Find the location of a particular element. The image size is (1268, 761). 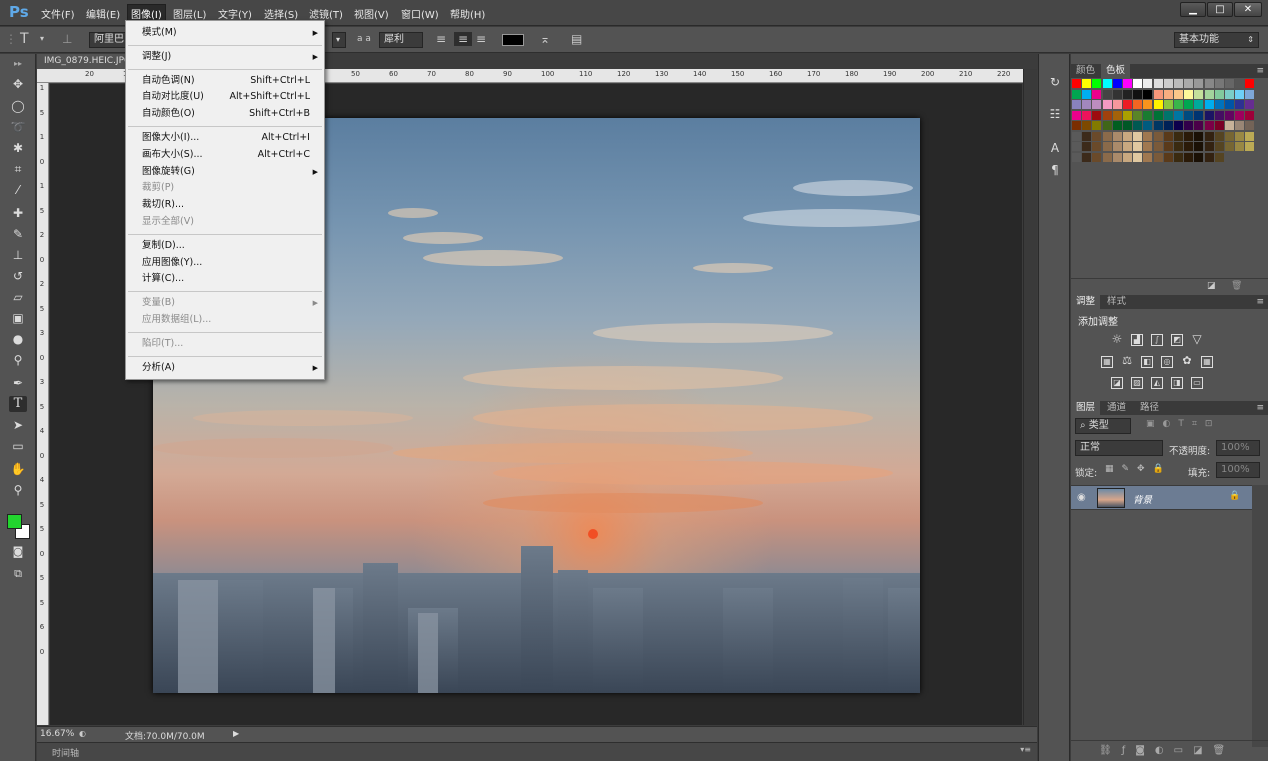

layer-filter-icons: ▣◐T⌗⊡ is located at coordinates (1183, 424).